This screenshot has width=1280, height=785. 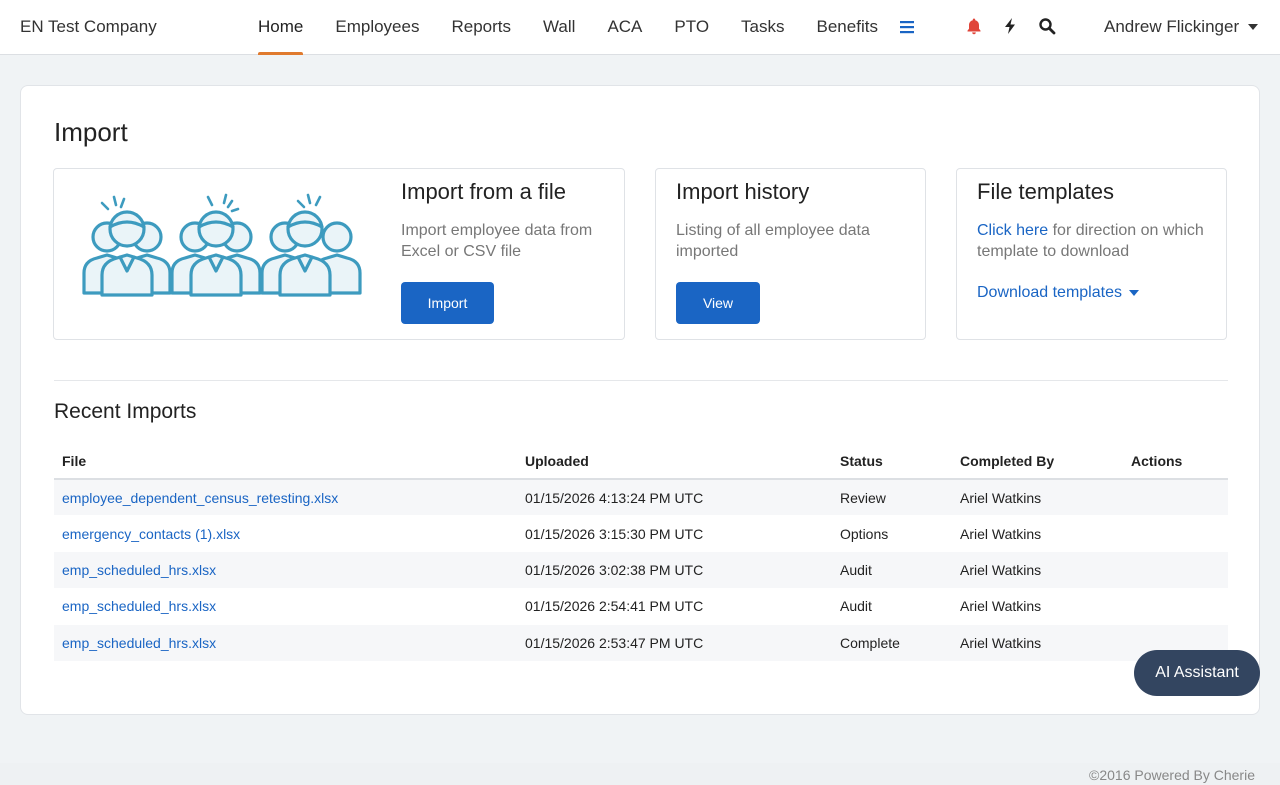 What do you see at coordinates (892, 642) in the screenshot?
I see `status-cell: Complete` at bounding box center [892, 642].